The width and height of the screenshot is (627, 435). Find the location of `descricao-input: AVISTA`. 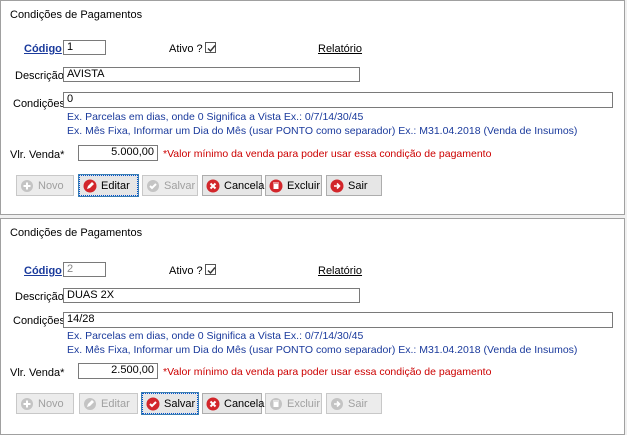

descricao-input: AVISTA is located at coordinates (211, 74).